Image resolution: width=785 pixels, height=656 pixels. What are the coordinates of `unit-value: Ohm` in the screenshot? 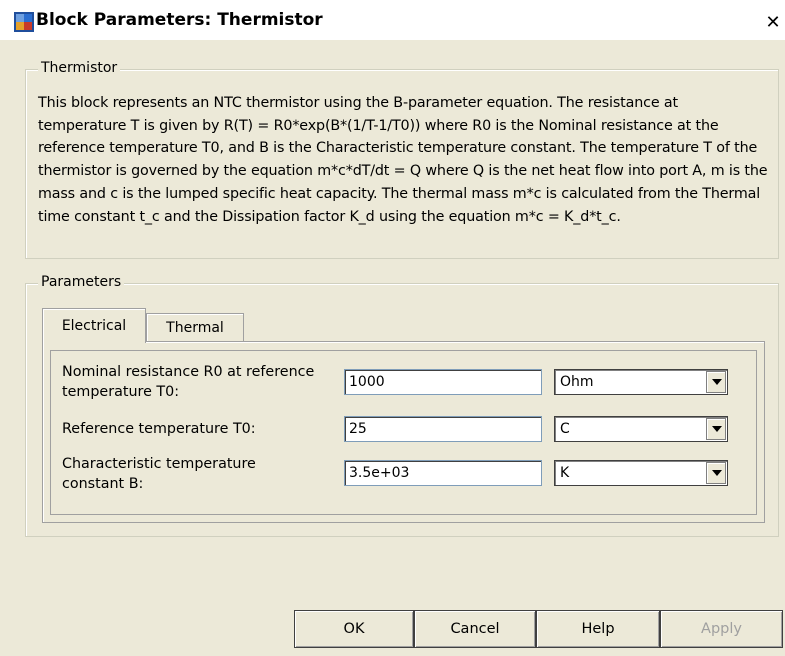 It's located at (577, 382).